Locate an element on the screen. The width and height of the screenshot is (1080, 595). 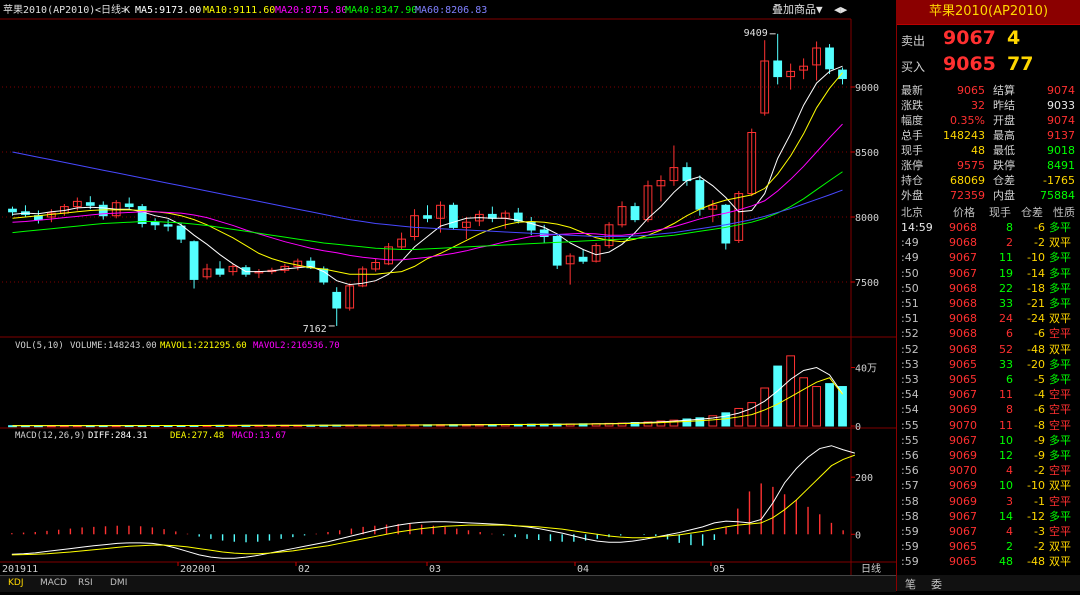
ticks-header-chg: 仓差 is located at coordinates (1032, 212).